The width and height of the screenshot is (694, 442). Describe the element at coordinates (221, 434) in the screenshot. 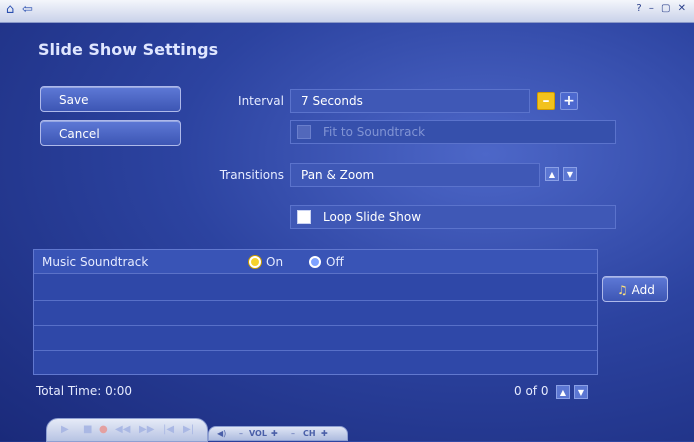

I see `mute-icon: ◀)` at that location.